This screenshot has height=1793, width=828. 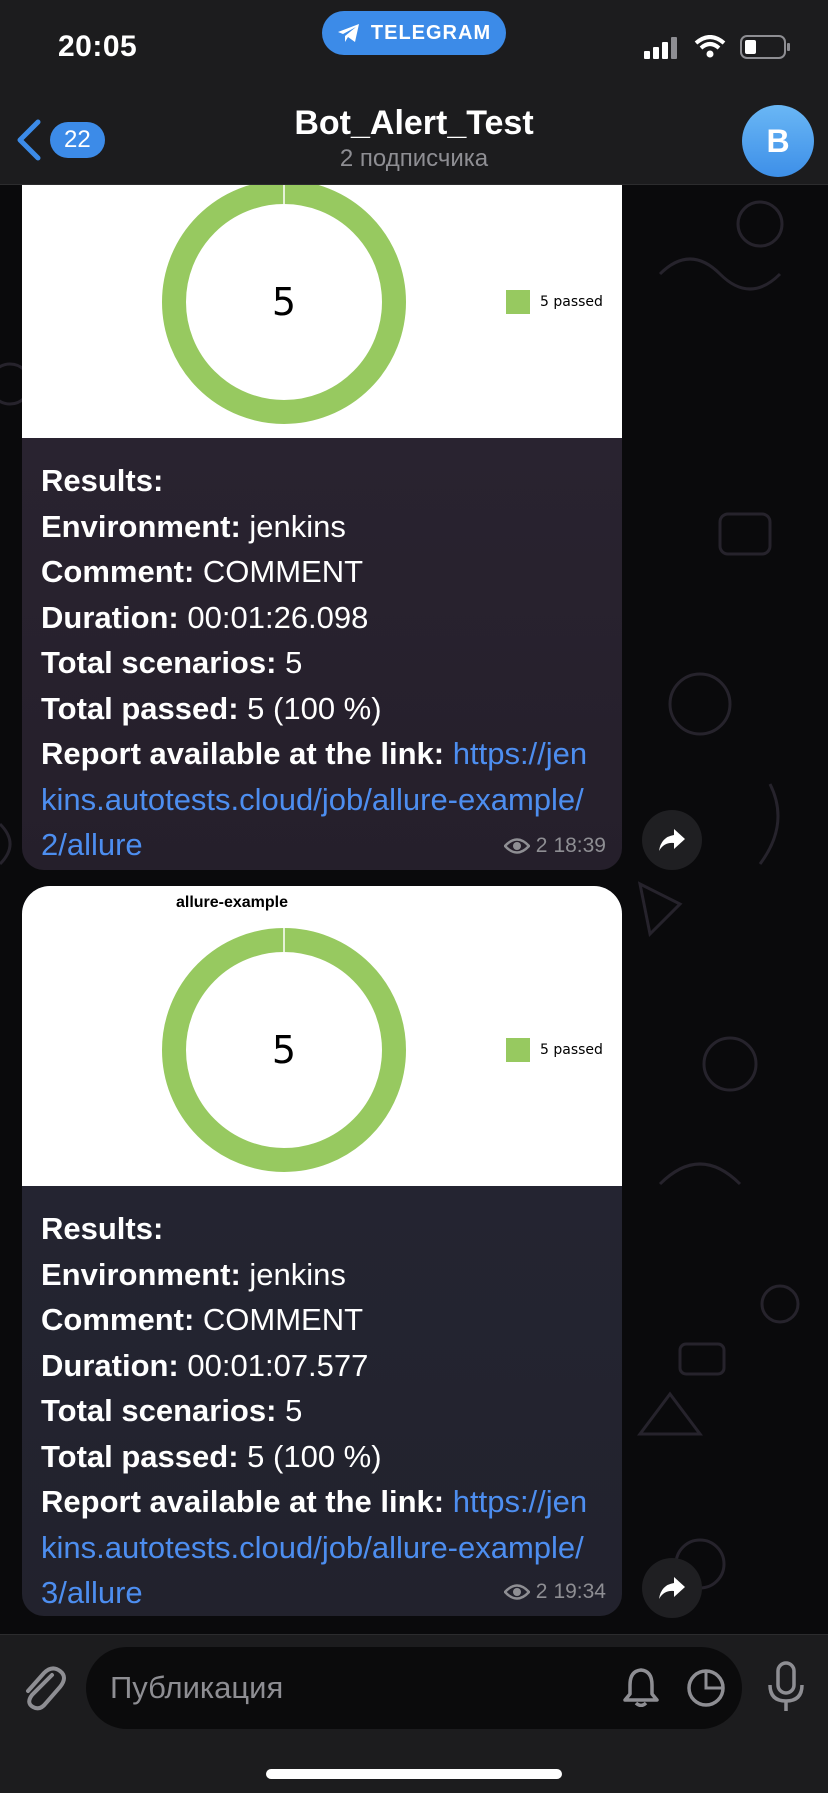 I want to click on battery-icon, so click(x=765, y=47).